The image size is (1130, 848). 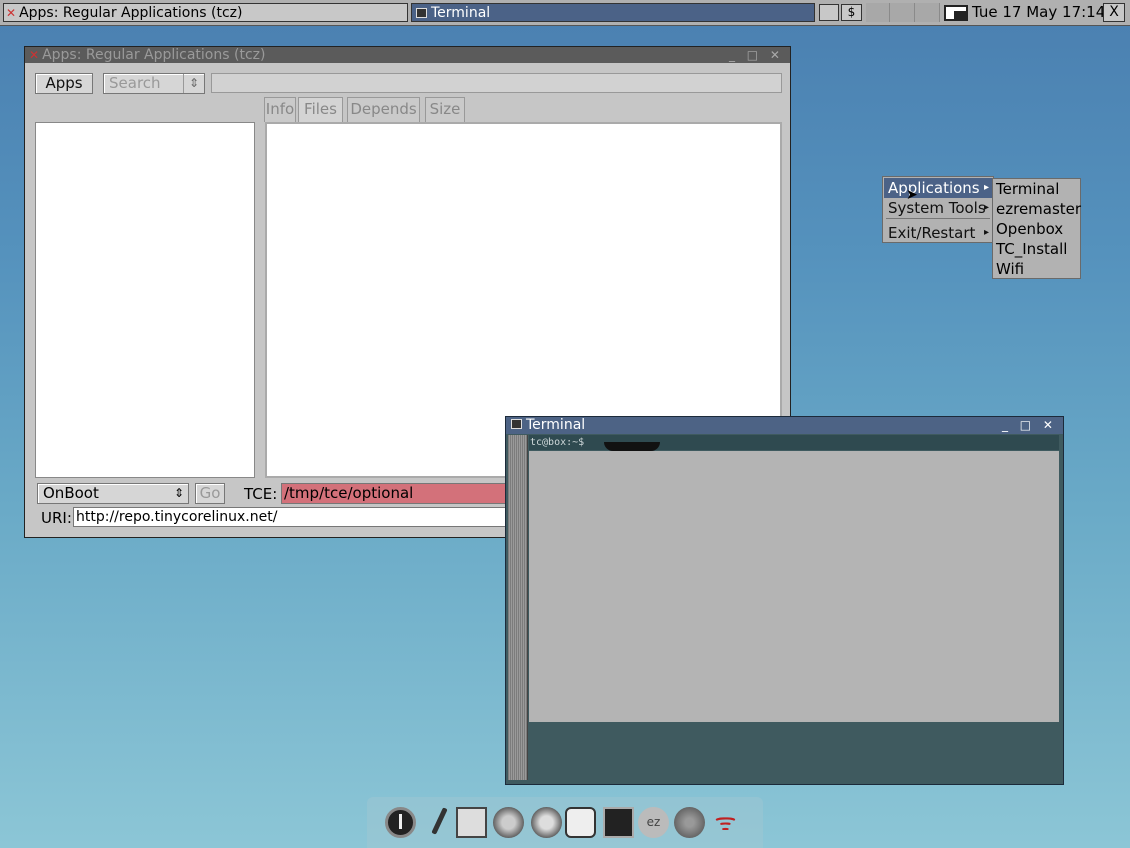 What do you see at coordinates (756, 55) in the screenshot?
I see `apps-window-controls: _ □ ✕` at bounding box center [756, 55].